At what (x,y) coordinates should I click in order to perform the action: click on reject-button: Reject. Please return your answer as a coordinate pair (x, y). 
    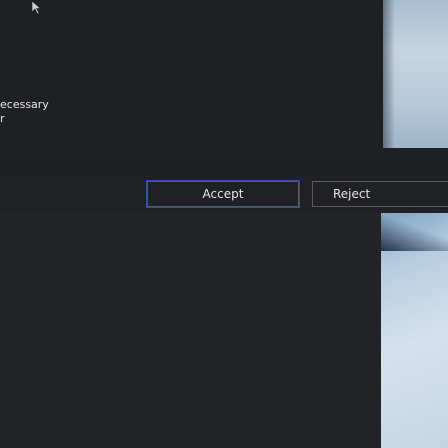
    Looking at the image, I should click on (380, 194).